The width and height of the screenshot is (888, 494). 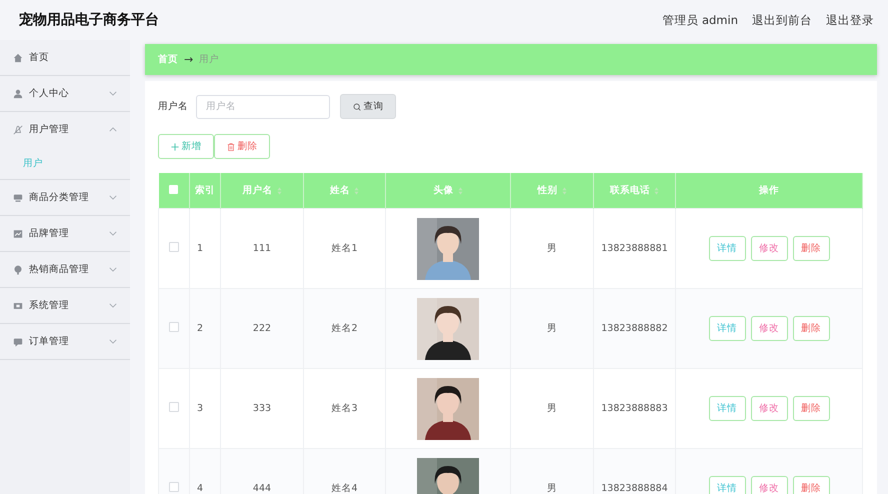 I want to click on field-label: 用户名, so click(x=173, y=106).